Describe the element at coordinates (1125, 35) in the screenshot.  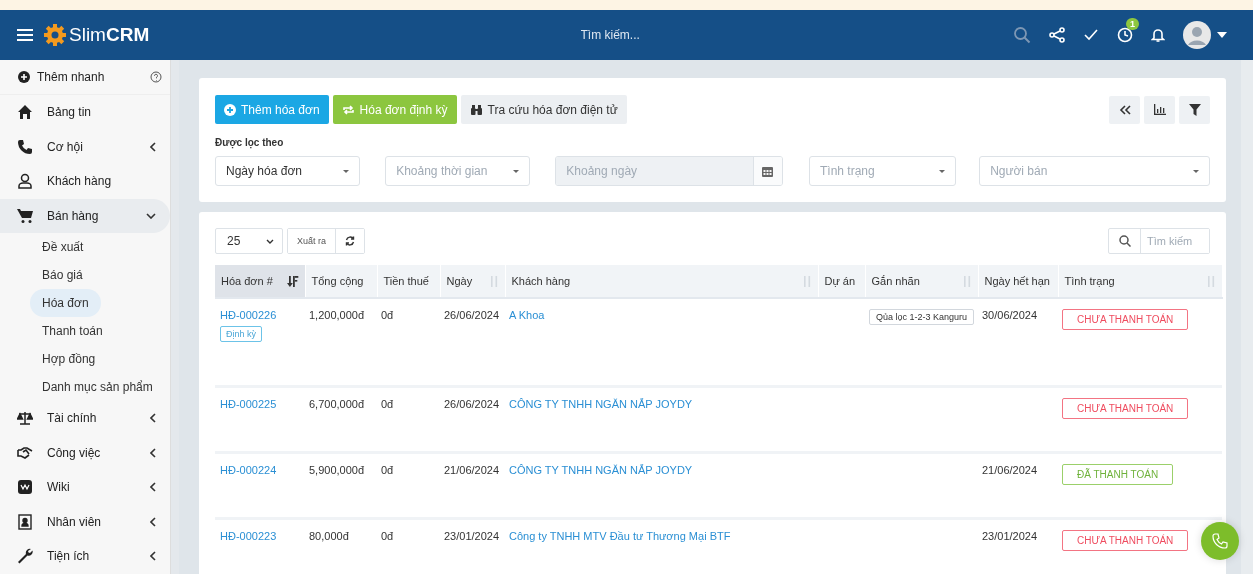
I see `clock-icon` at that location.